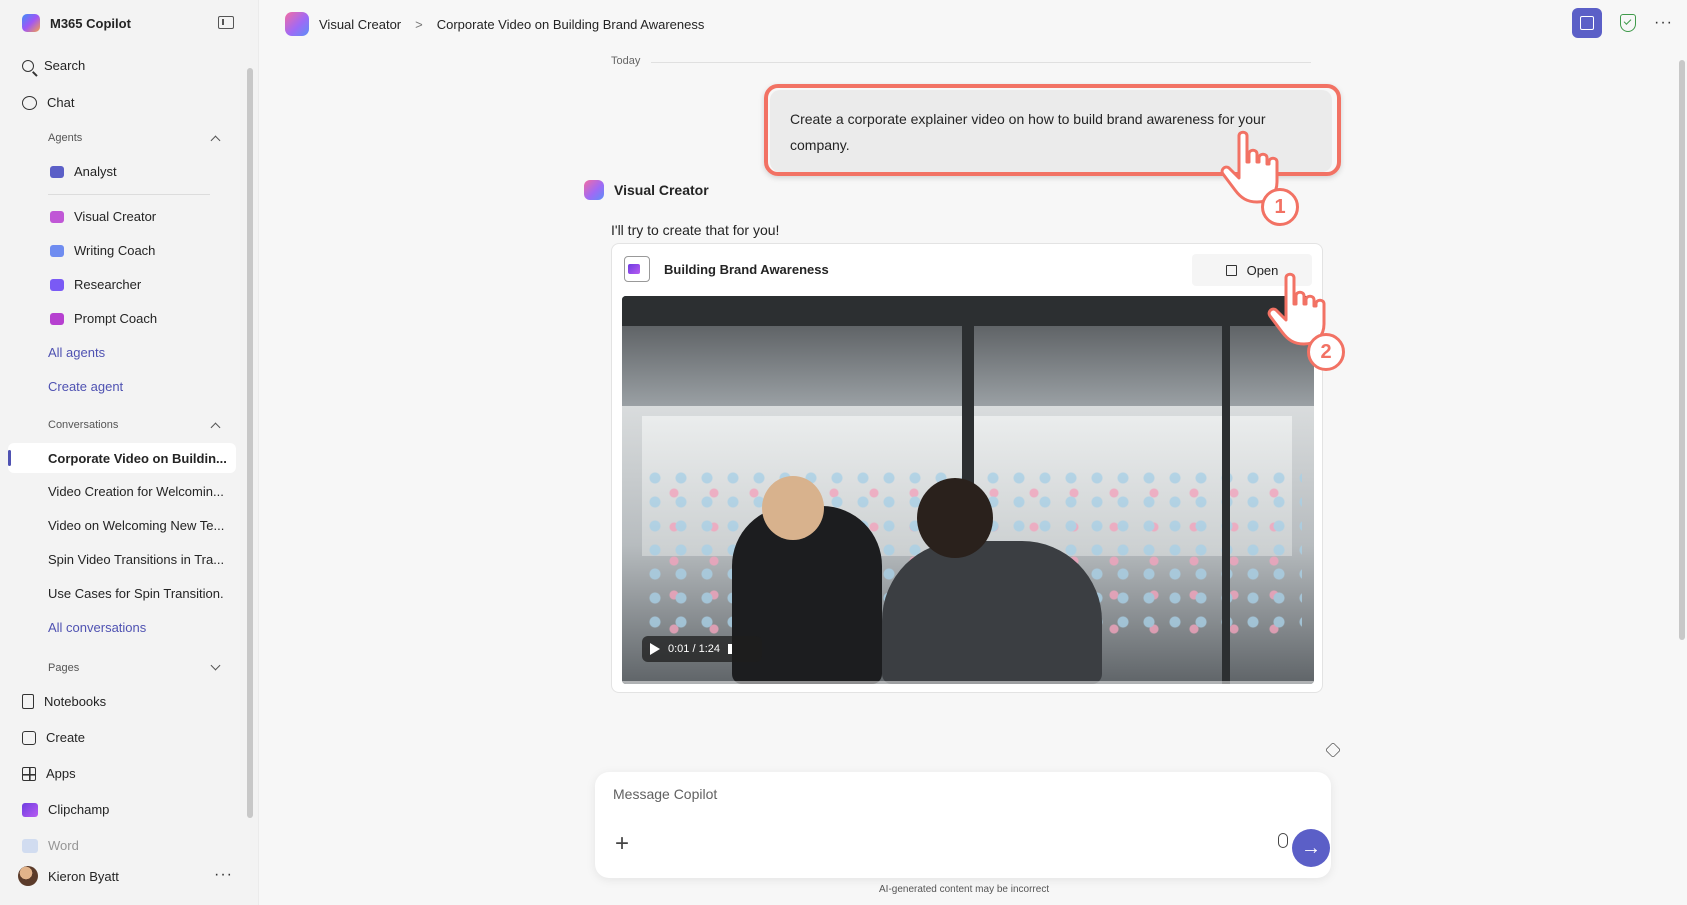 The image size is (1687, 905). What do you see at coordinates (76, 352) in the screenshot?
I see `all-agents-link: All agents` at bounding box center [76, 352].